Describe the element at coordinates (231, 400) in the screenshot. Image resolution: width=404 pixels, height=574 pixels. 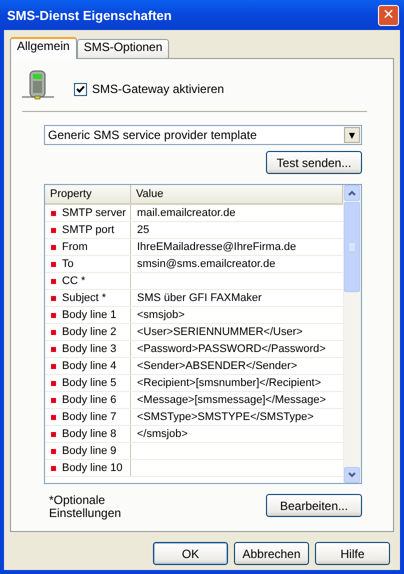
I see `property-value: <Message>[smsmessage]</Message>` at that location.